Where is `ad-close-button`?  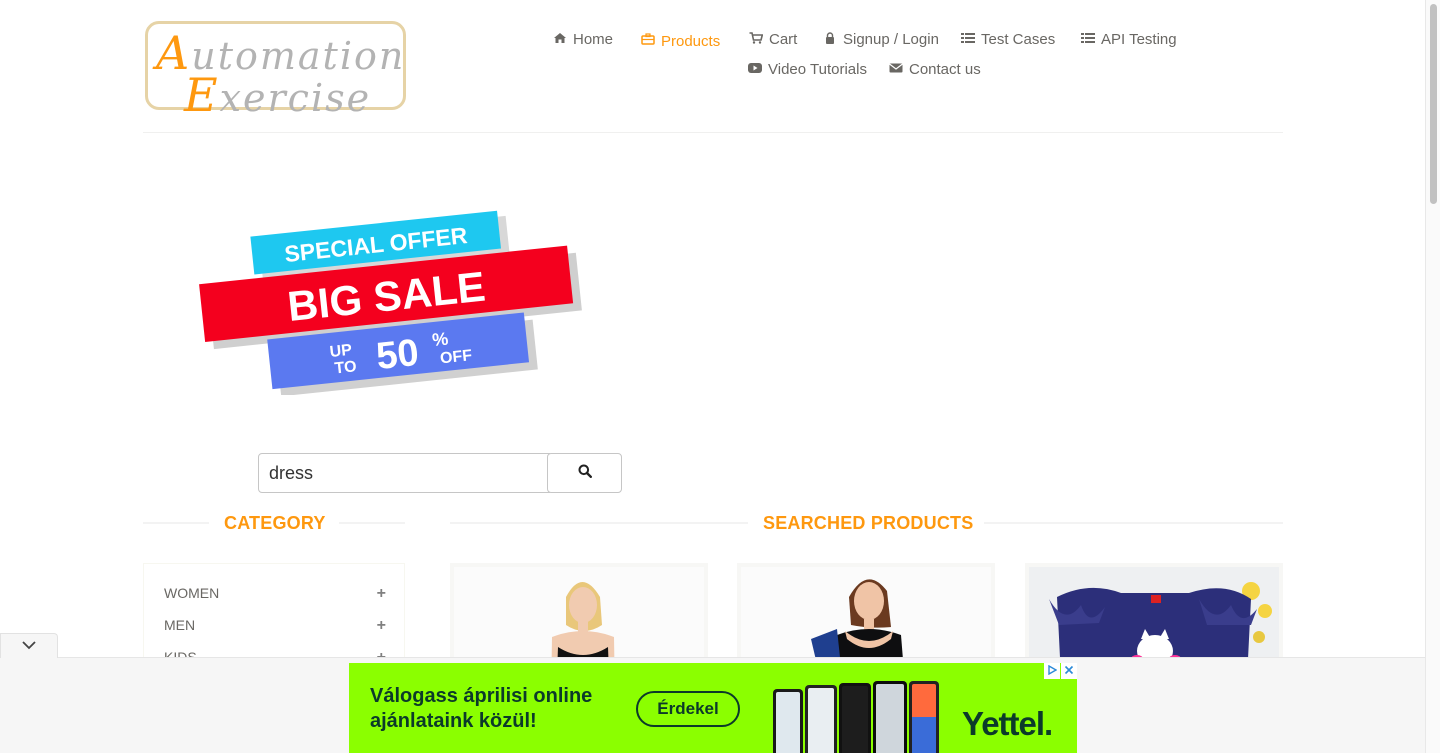 ad-close-button is located at coordinates (1069, 671).